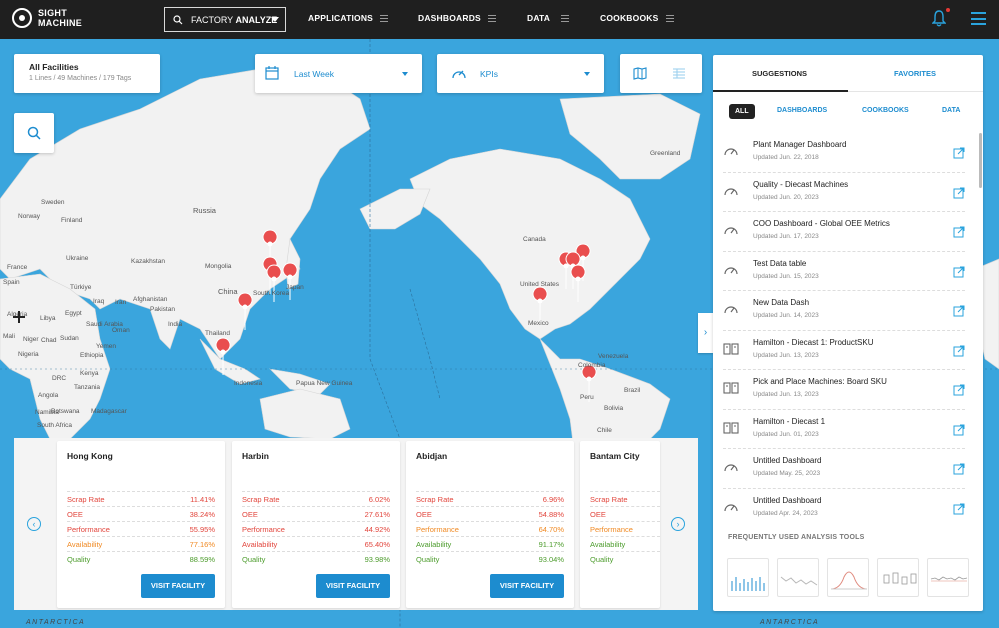 This screenshot has width=999, height=628. Describe the element at coordinates (786, 157) in the screenshot. I see `suggestion-date: Updated Jun. 22, 2018` at that location.